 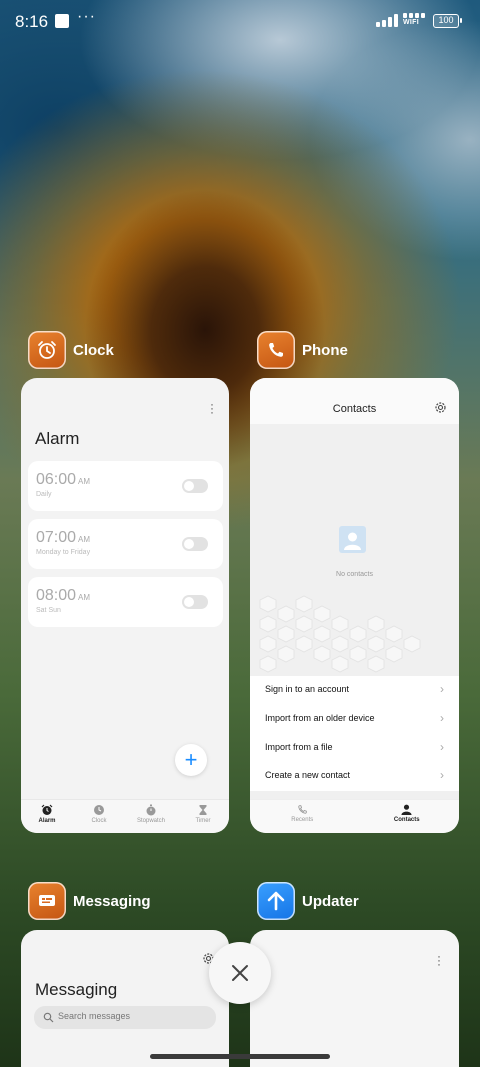 I want to click on person-icon, so click(x=406, y=809).